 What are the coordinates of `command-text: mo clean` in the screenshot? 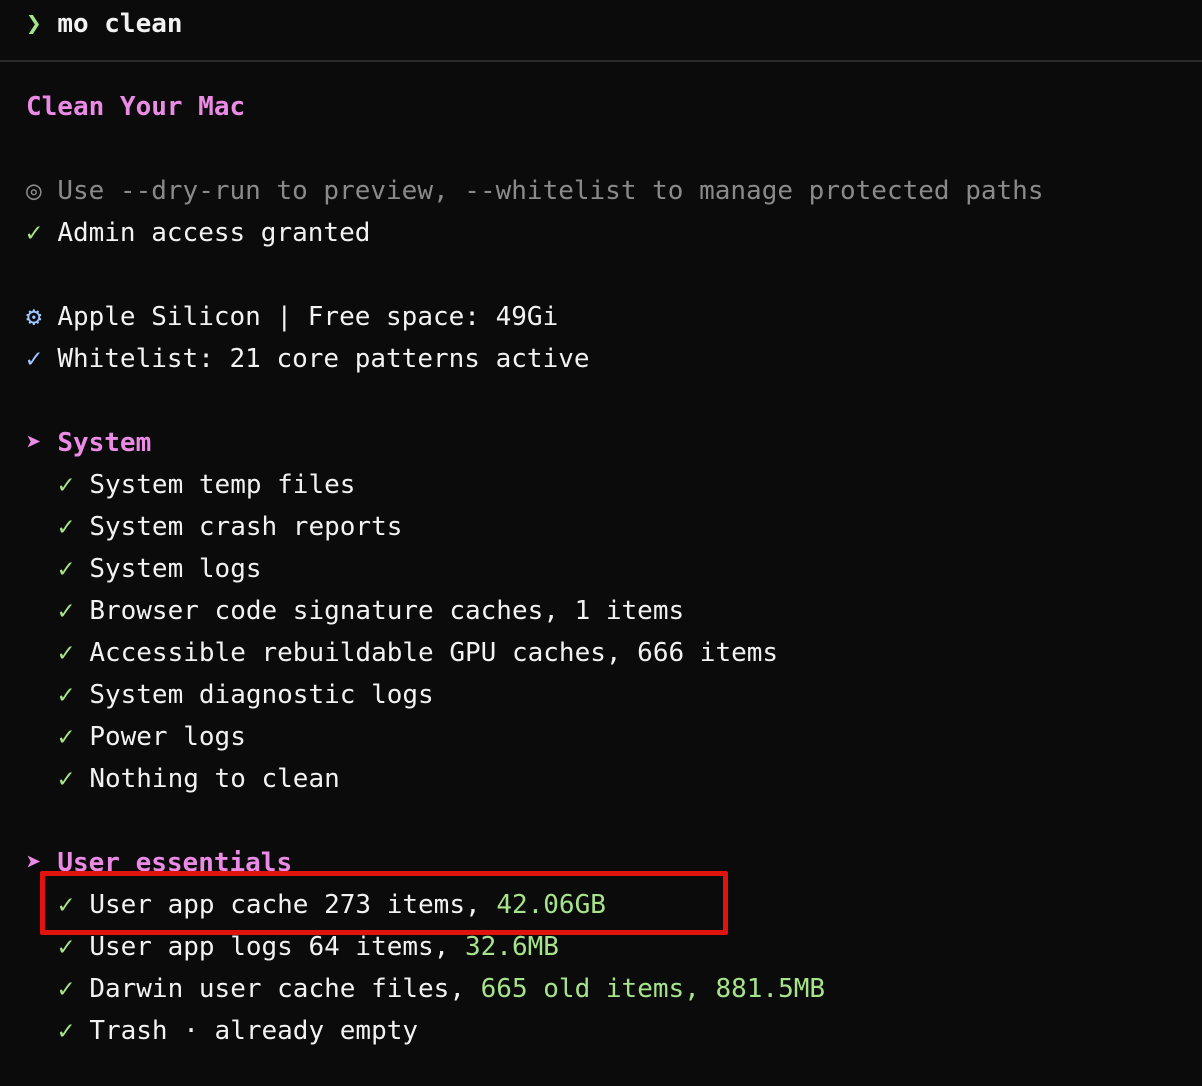 It's located at (120, 24).